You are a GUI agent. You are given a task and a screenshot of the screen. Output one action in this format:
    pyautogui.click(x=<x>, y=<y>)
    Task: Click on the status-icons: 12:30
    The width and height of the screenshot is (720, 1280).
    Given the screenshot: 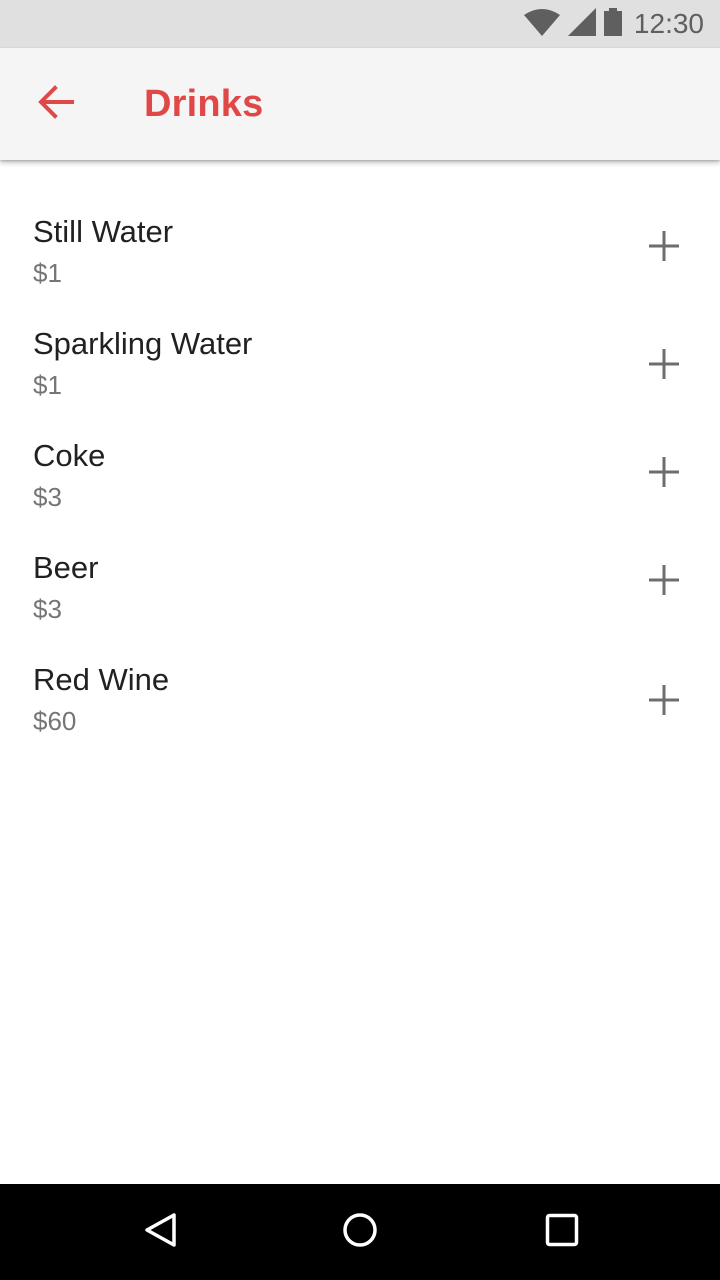 What is the action you would take?
    pyautogui.click(x=613, y=24)
    